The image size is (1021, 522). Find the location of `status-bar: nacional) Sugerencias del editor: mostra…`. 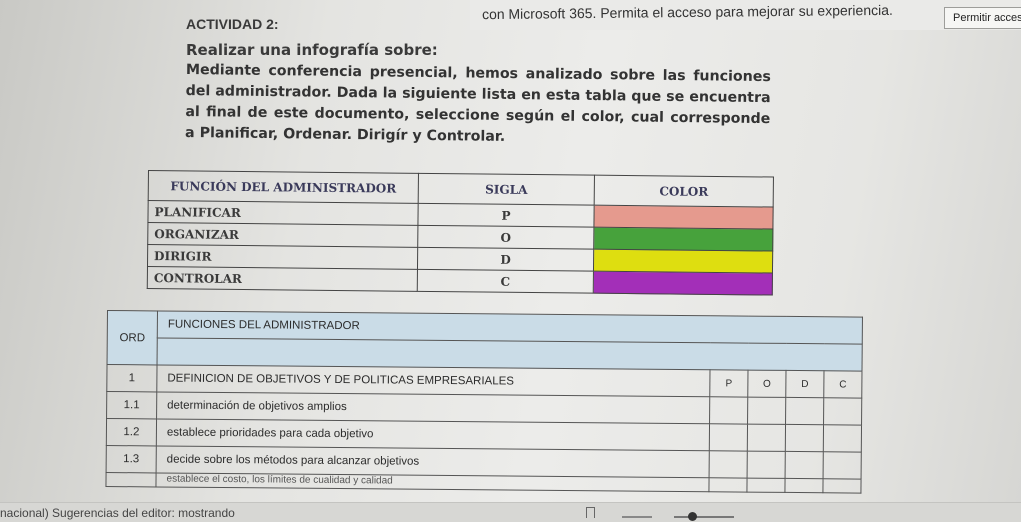

status-bar: nacional) Sugerencias del editor: mostra… is located at coordinates (510, 512).